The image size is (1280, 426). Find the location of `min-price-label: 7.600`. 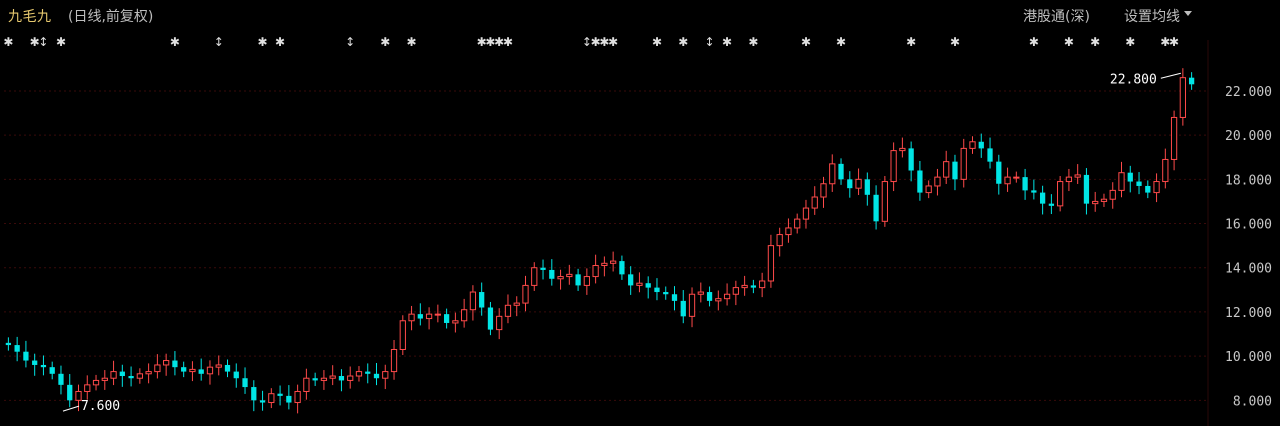

min-price-label: 7.600 is located at coordinates (100, 406).